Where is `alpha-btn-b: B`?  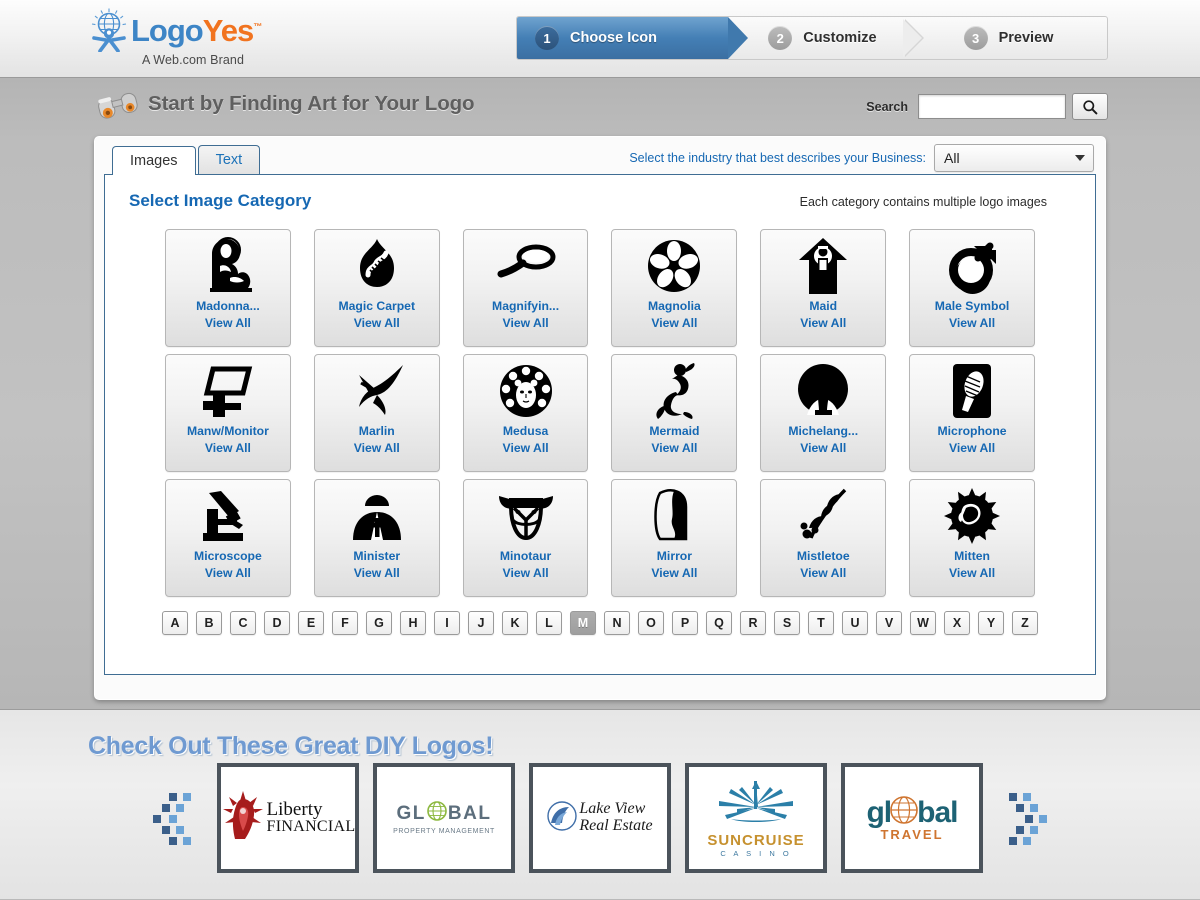 alpha-btn-b: B is located at coordinates (209, 623).